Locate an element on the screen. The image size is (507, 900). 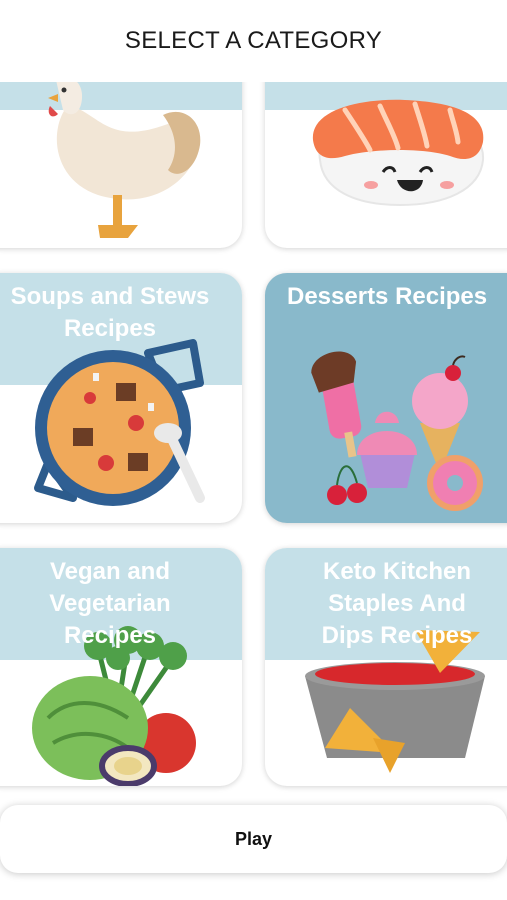
play-button: Play is located at coordinates (253, 839).